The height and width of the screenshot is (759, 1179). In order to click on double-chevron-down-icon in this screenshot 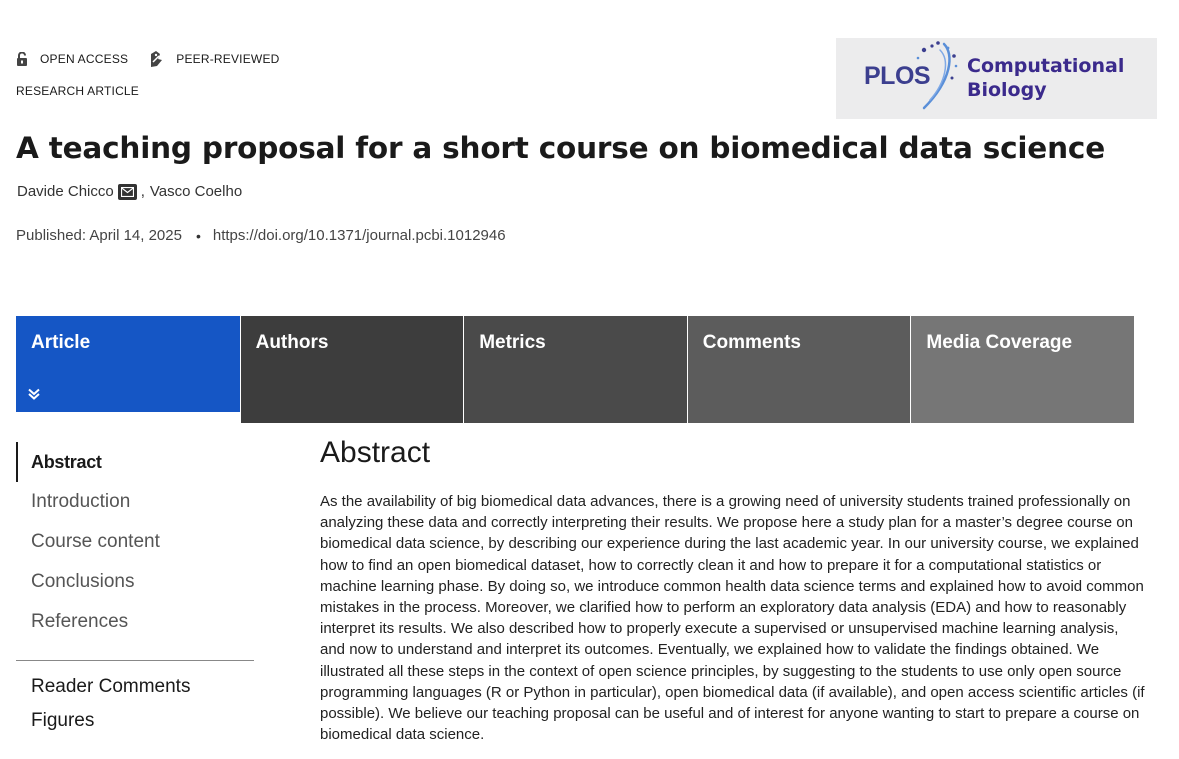, I will do `click(34, 394)`.